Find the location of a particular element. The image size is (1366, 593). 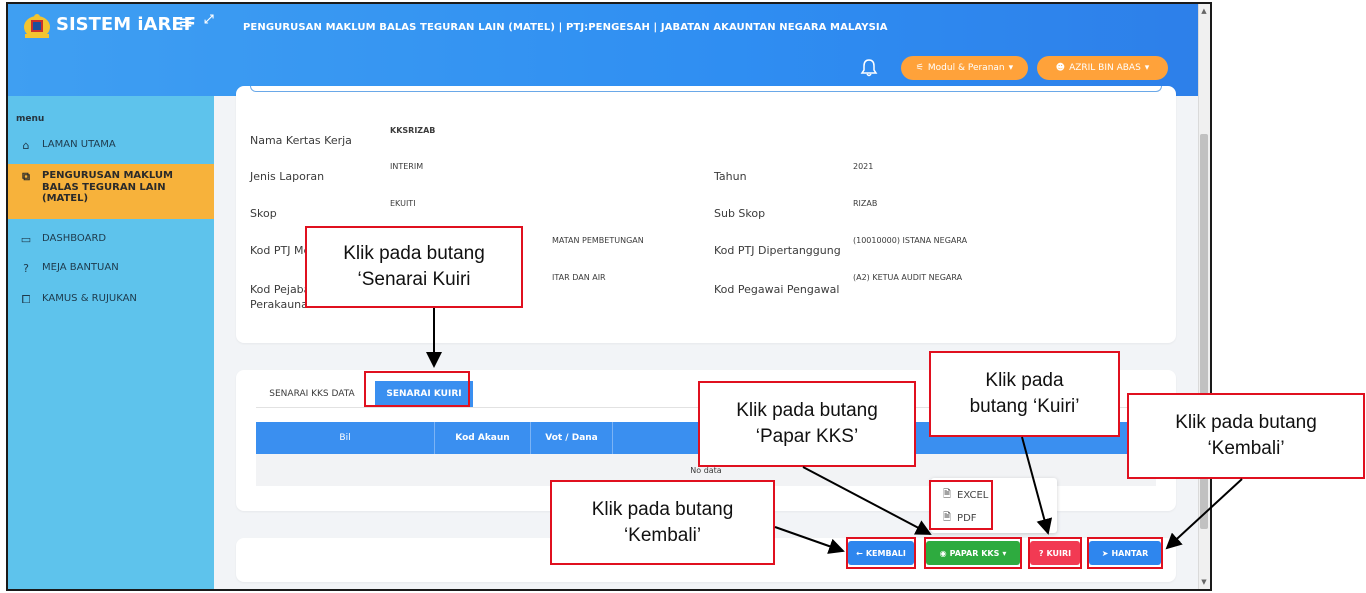

previous-section-border is located at coordinates (706, 89).